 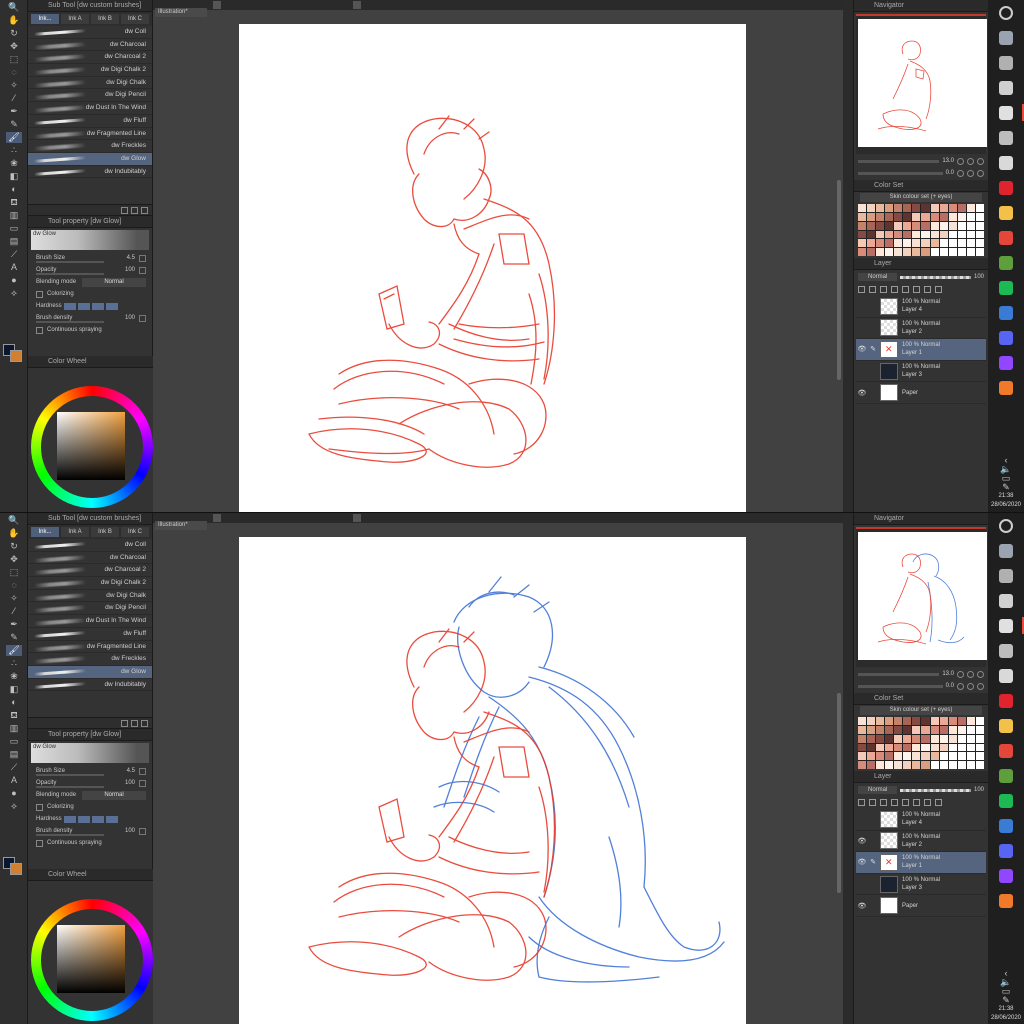 I want to click on color-set-palette, so click(x=921, y=230).